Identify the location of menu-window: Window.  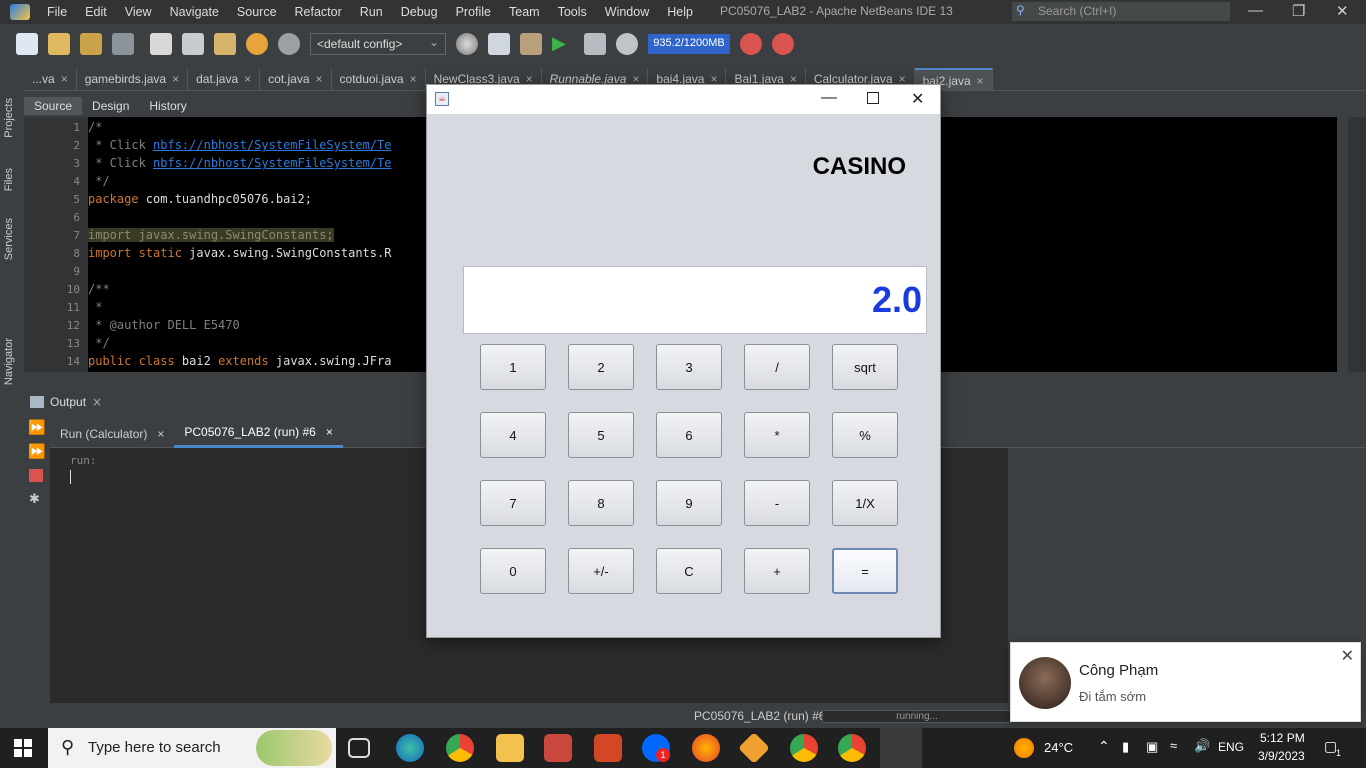
(627, 12).